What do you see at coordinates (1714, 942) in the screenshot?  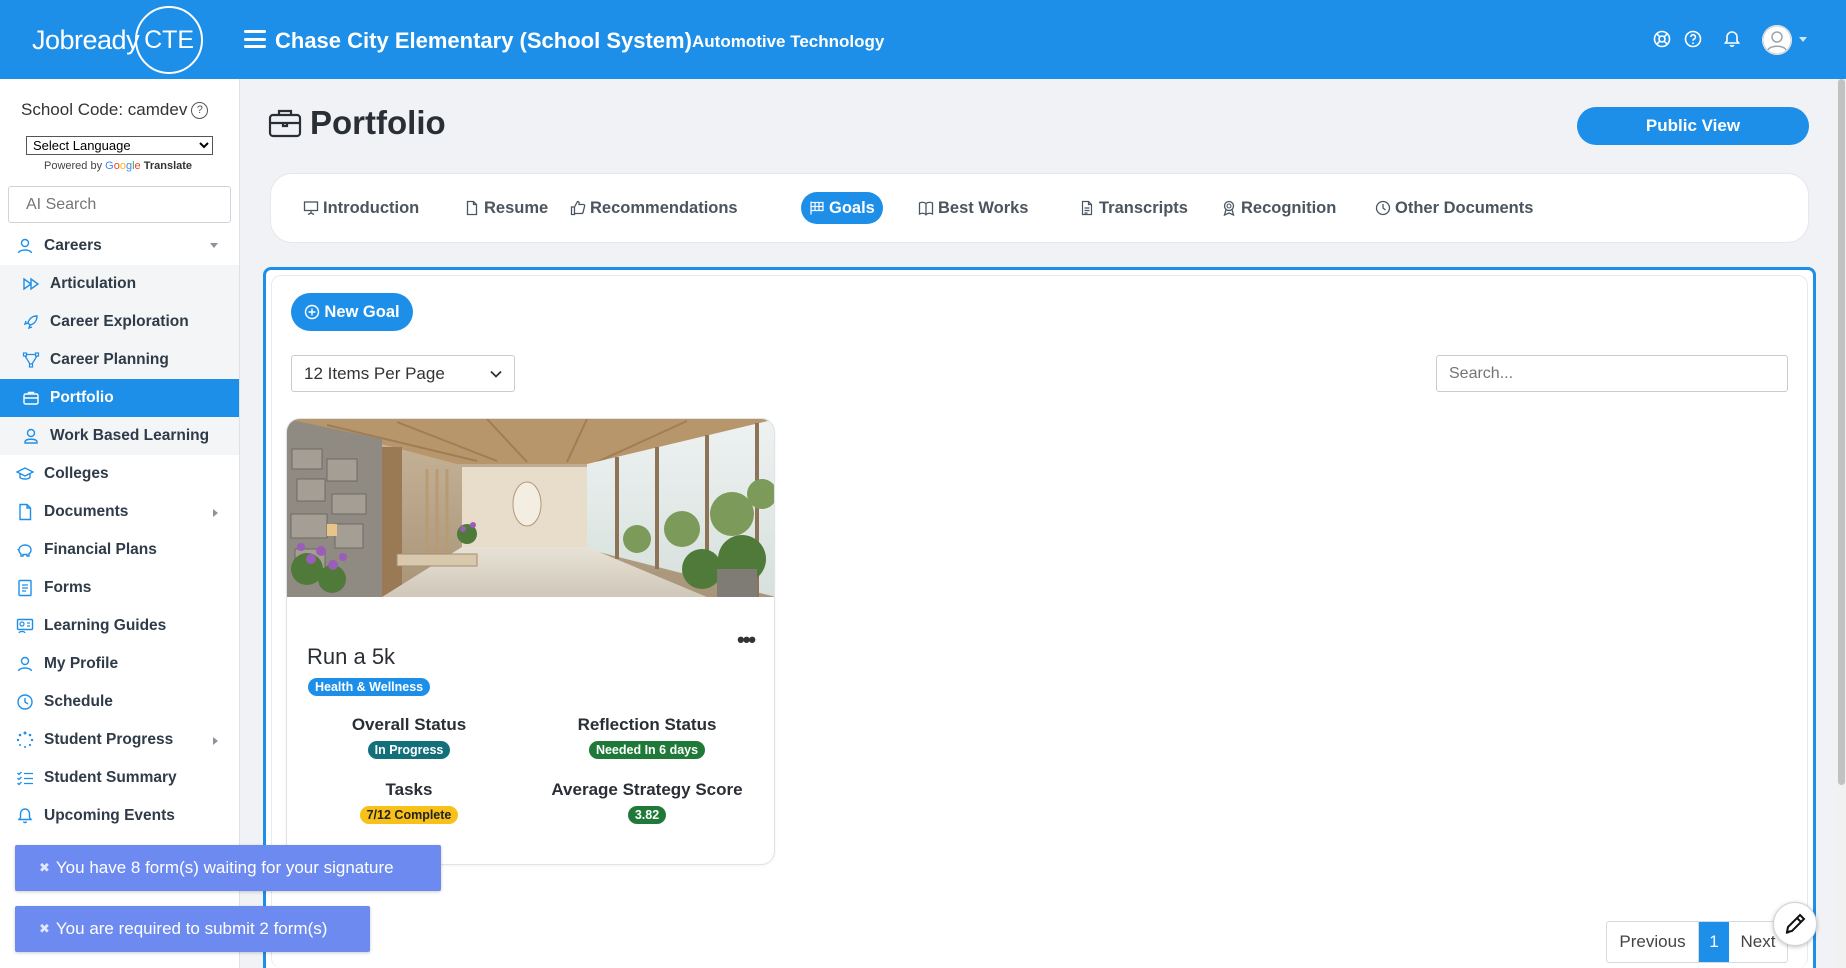 I see `page-1-button: 1` at bounding box center [1714, 942].